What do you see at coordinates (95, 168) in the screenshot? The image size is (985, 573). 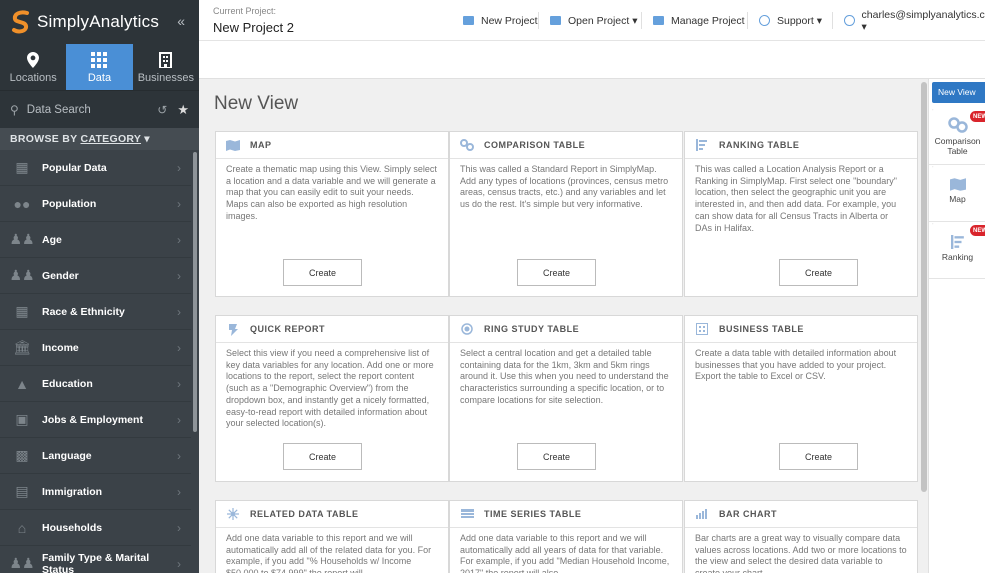 I see `category-item: ▦ Popular Data ›` at bounding box center [95, 168].